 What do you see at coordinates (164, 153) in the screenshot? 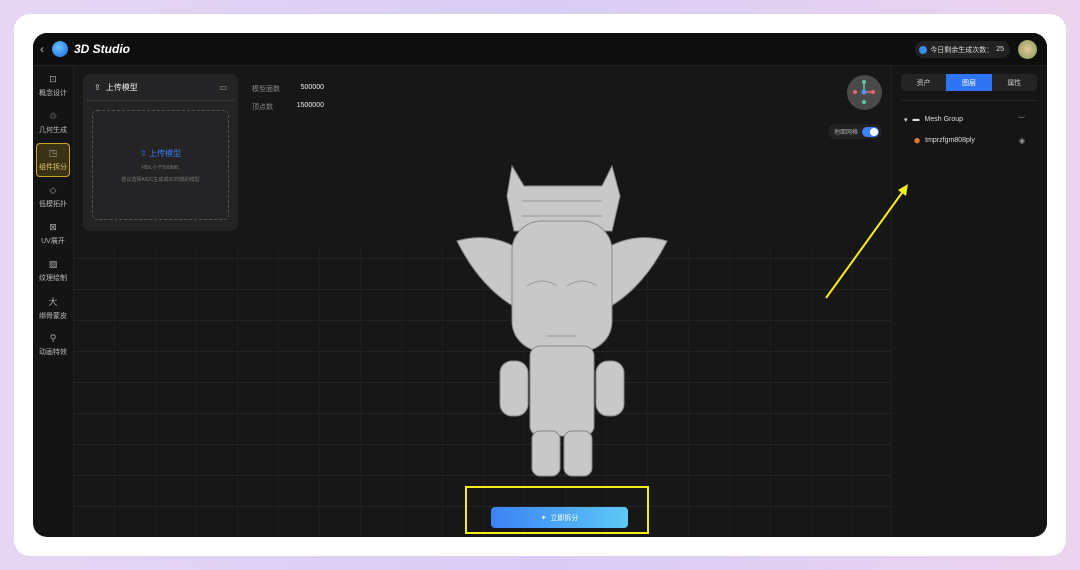
I see `upload-button-label: 上传模型` at bounding box center [164, 153].